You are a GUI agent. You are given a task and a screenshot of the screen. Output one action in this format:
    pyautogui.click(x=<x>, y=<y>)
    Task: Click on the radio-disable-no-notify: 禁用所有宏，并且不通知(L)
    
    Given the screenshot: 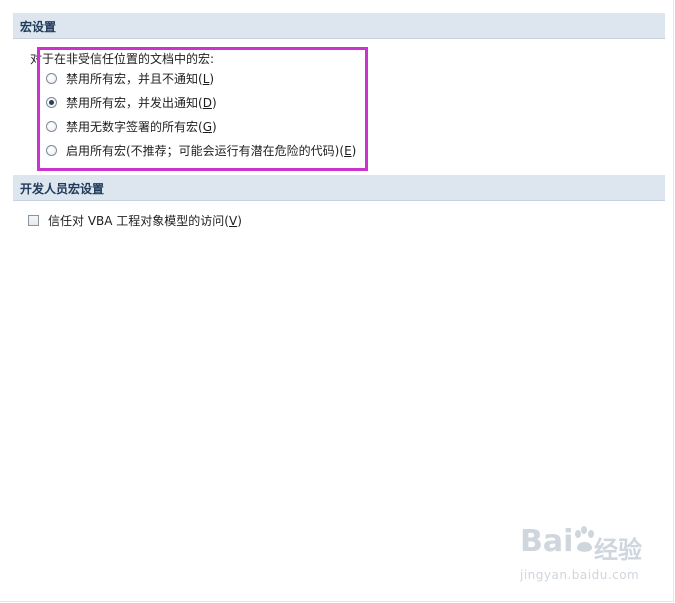 What is the action you would take?
    pyautogui.click(x=130, y=78)
    